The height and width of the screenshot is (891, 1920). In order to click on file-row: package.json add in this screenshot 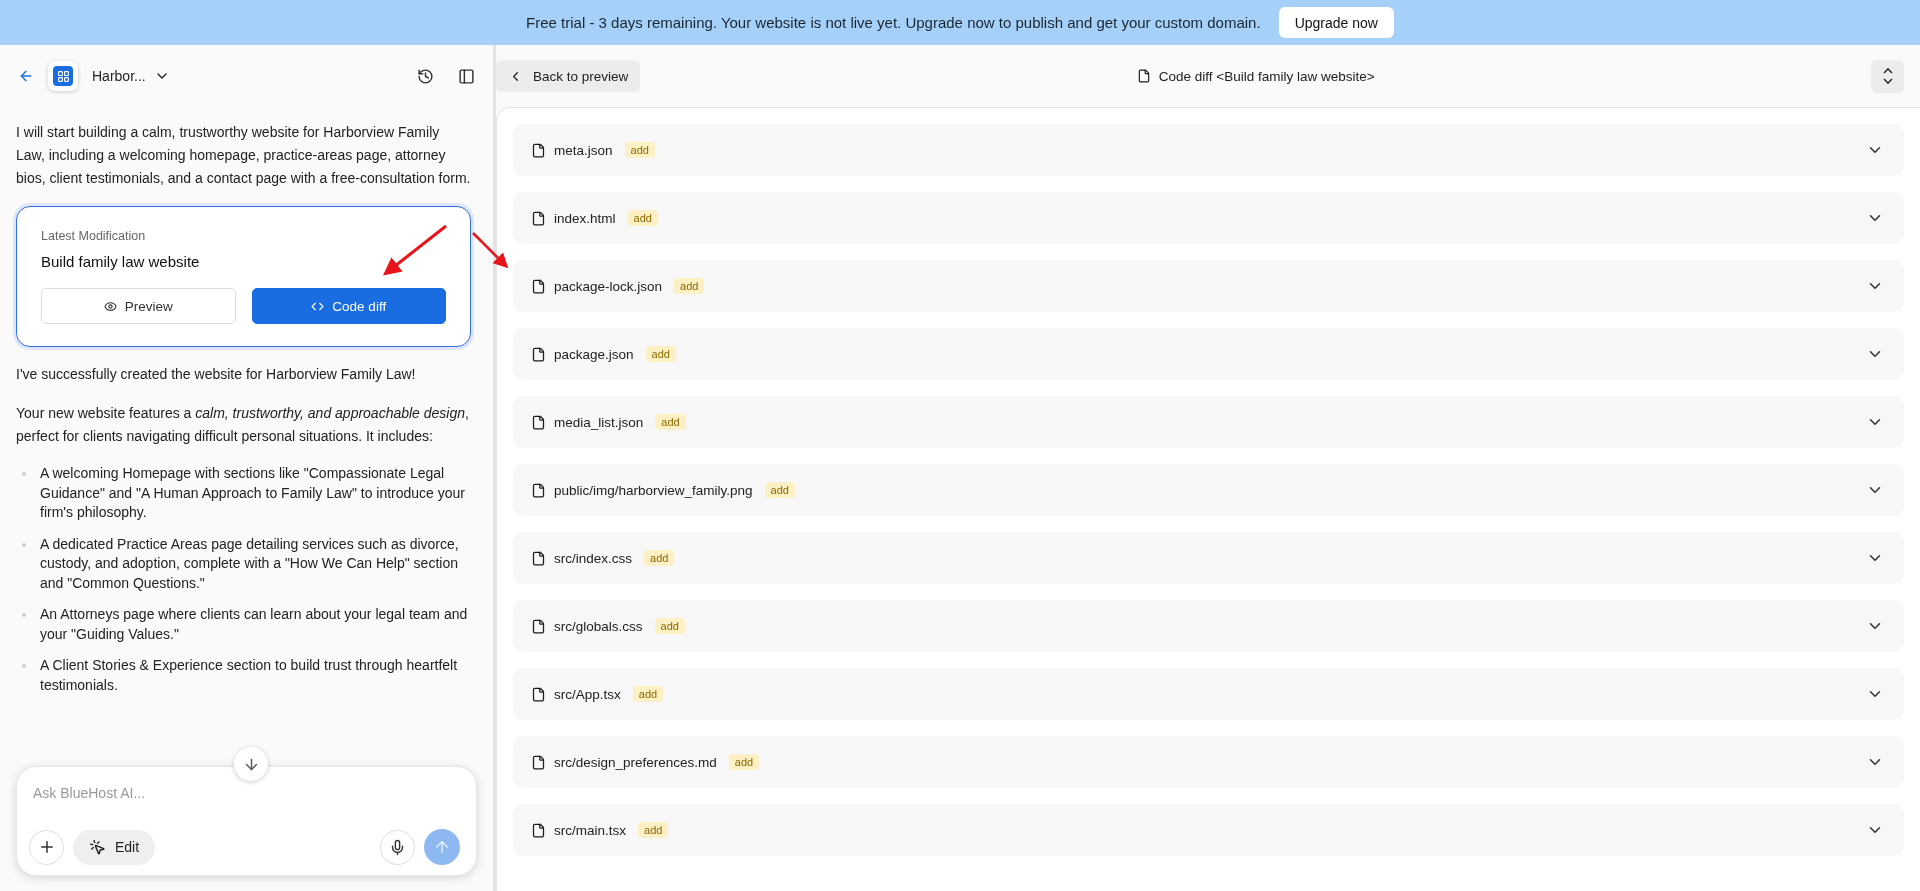, I will do `click(1208, 354)`.